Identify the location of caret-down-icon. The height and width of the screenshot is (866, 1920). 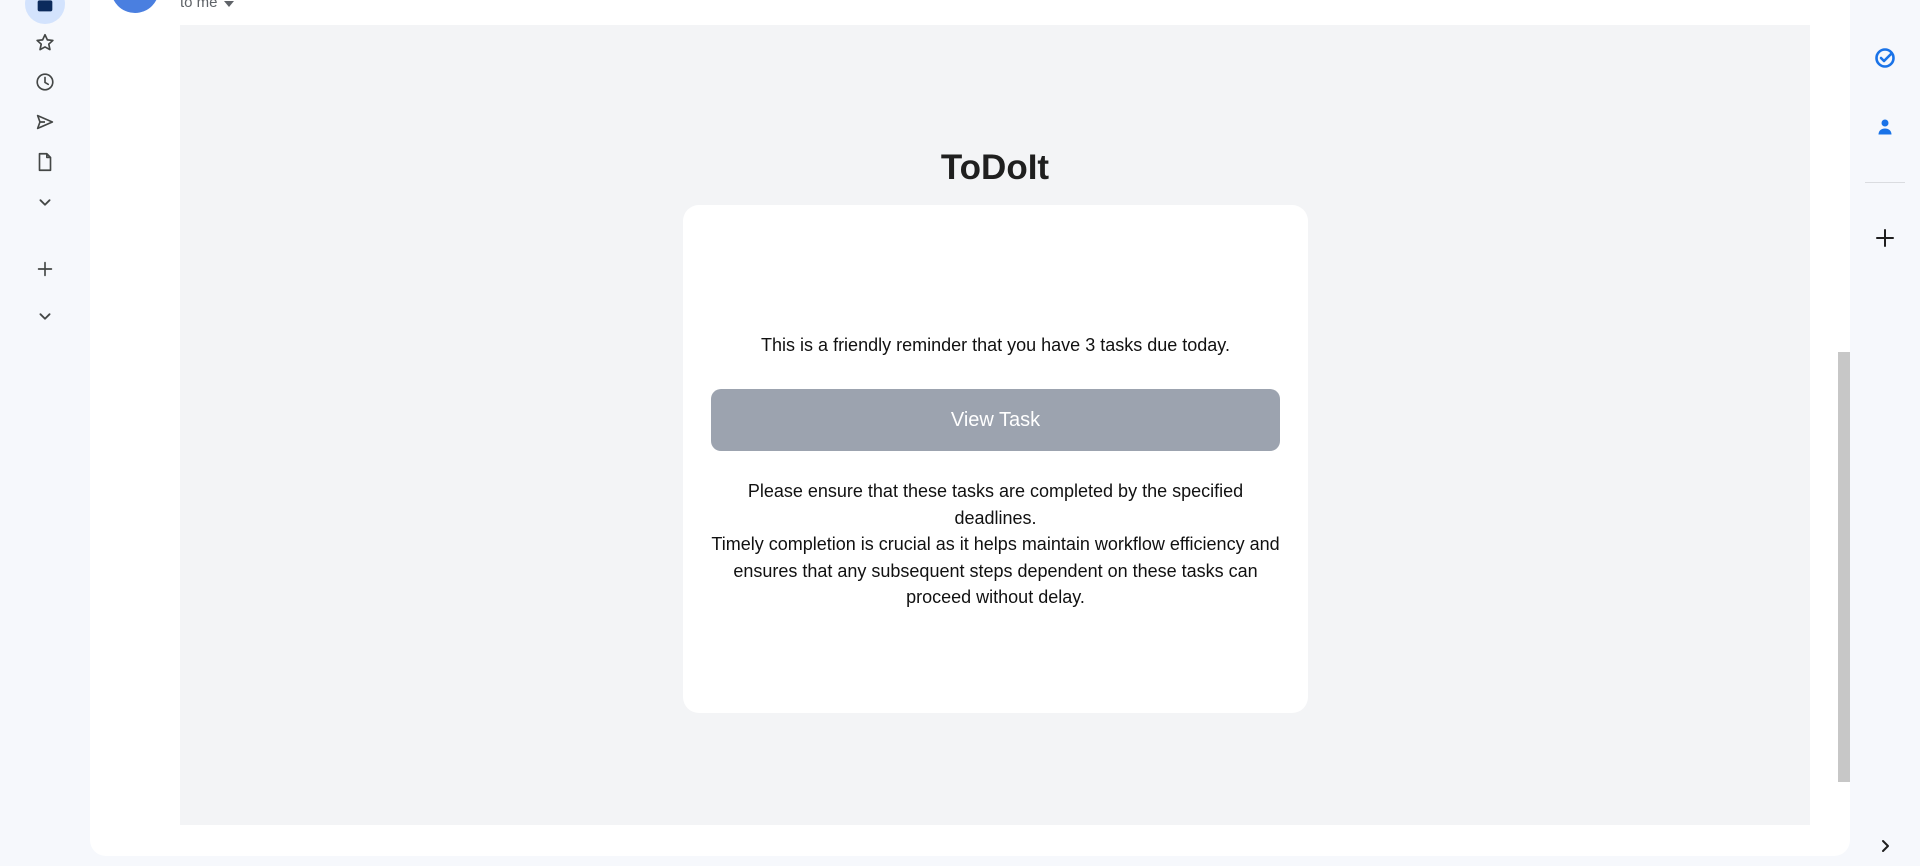
(228, 3).